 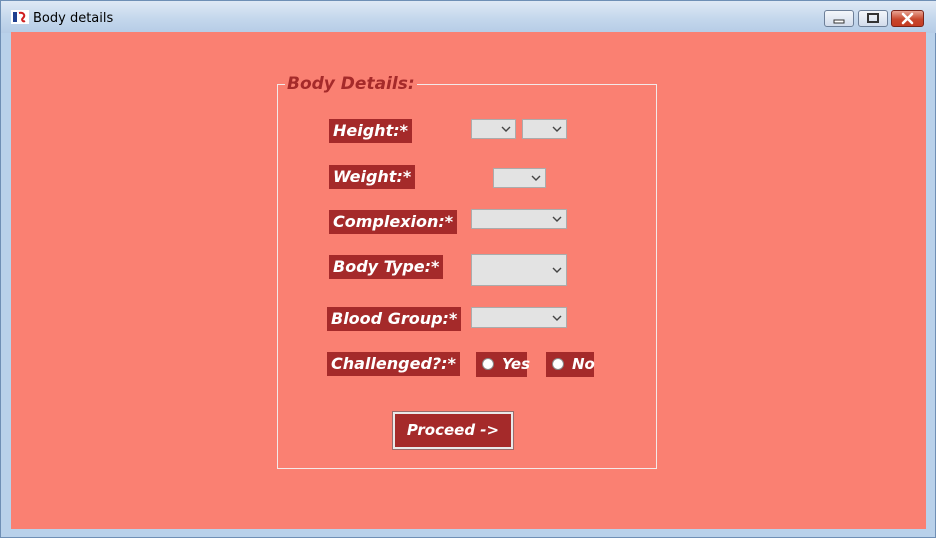 I want to click on weight-select, so click(x=519, y=178).